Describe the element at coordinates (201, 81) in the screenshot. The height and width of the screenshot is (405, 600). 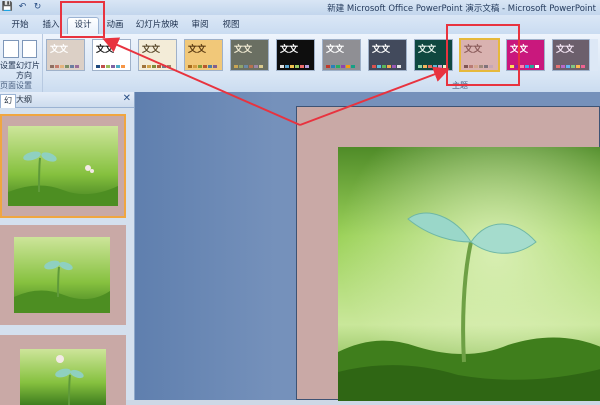
I see `arrow-to-design-tab` at that location.